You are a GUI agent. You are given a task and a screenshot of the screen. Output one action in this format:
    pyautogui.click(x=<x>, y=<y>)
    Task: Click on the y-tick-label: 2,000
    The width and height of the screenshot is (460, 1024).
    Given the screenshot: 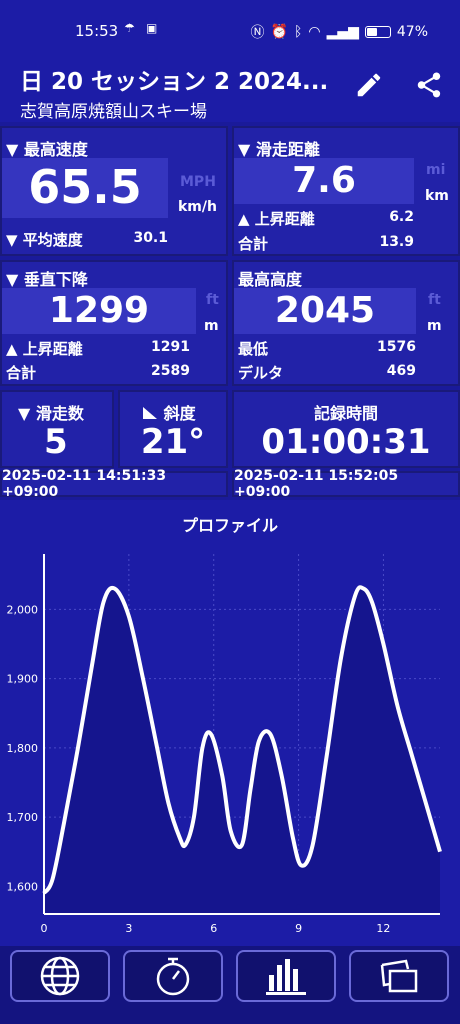 What is the action you would take?
    pyautogui.click(x=23, y=609)
    